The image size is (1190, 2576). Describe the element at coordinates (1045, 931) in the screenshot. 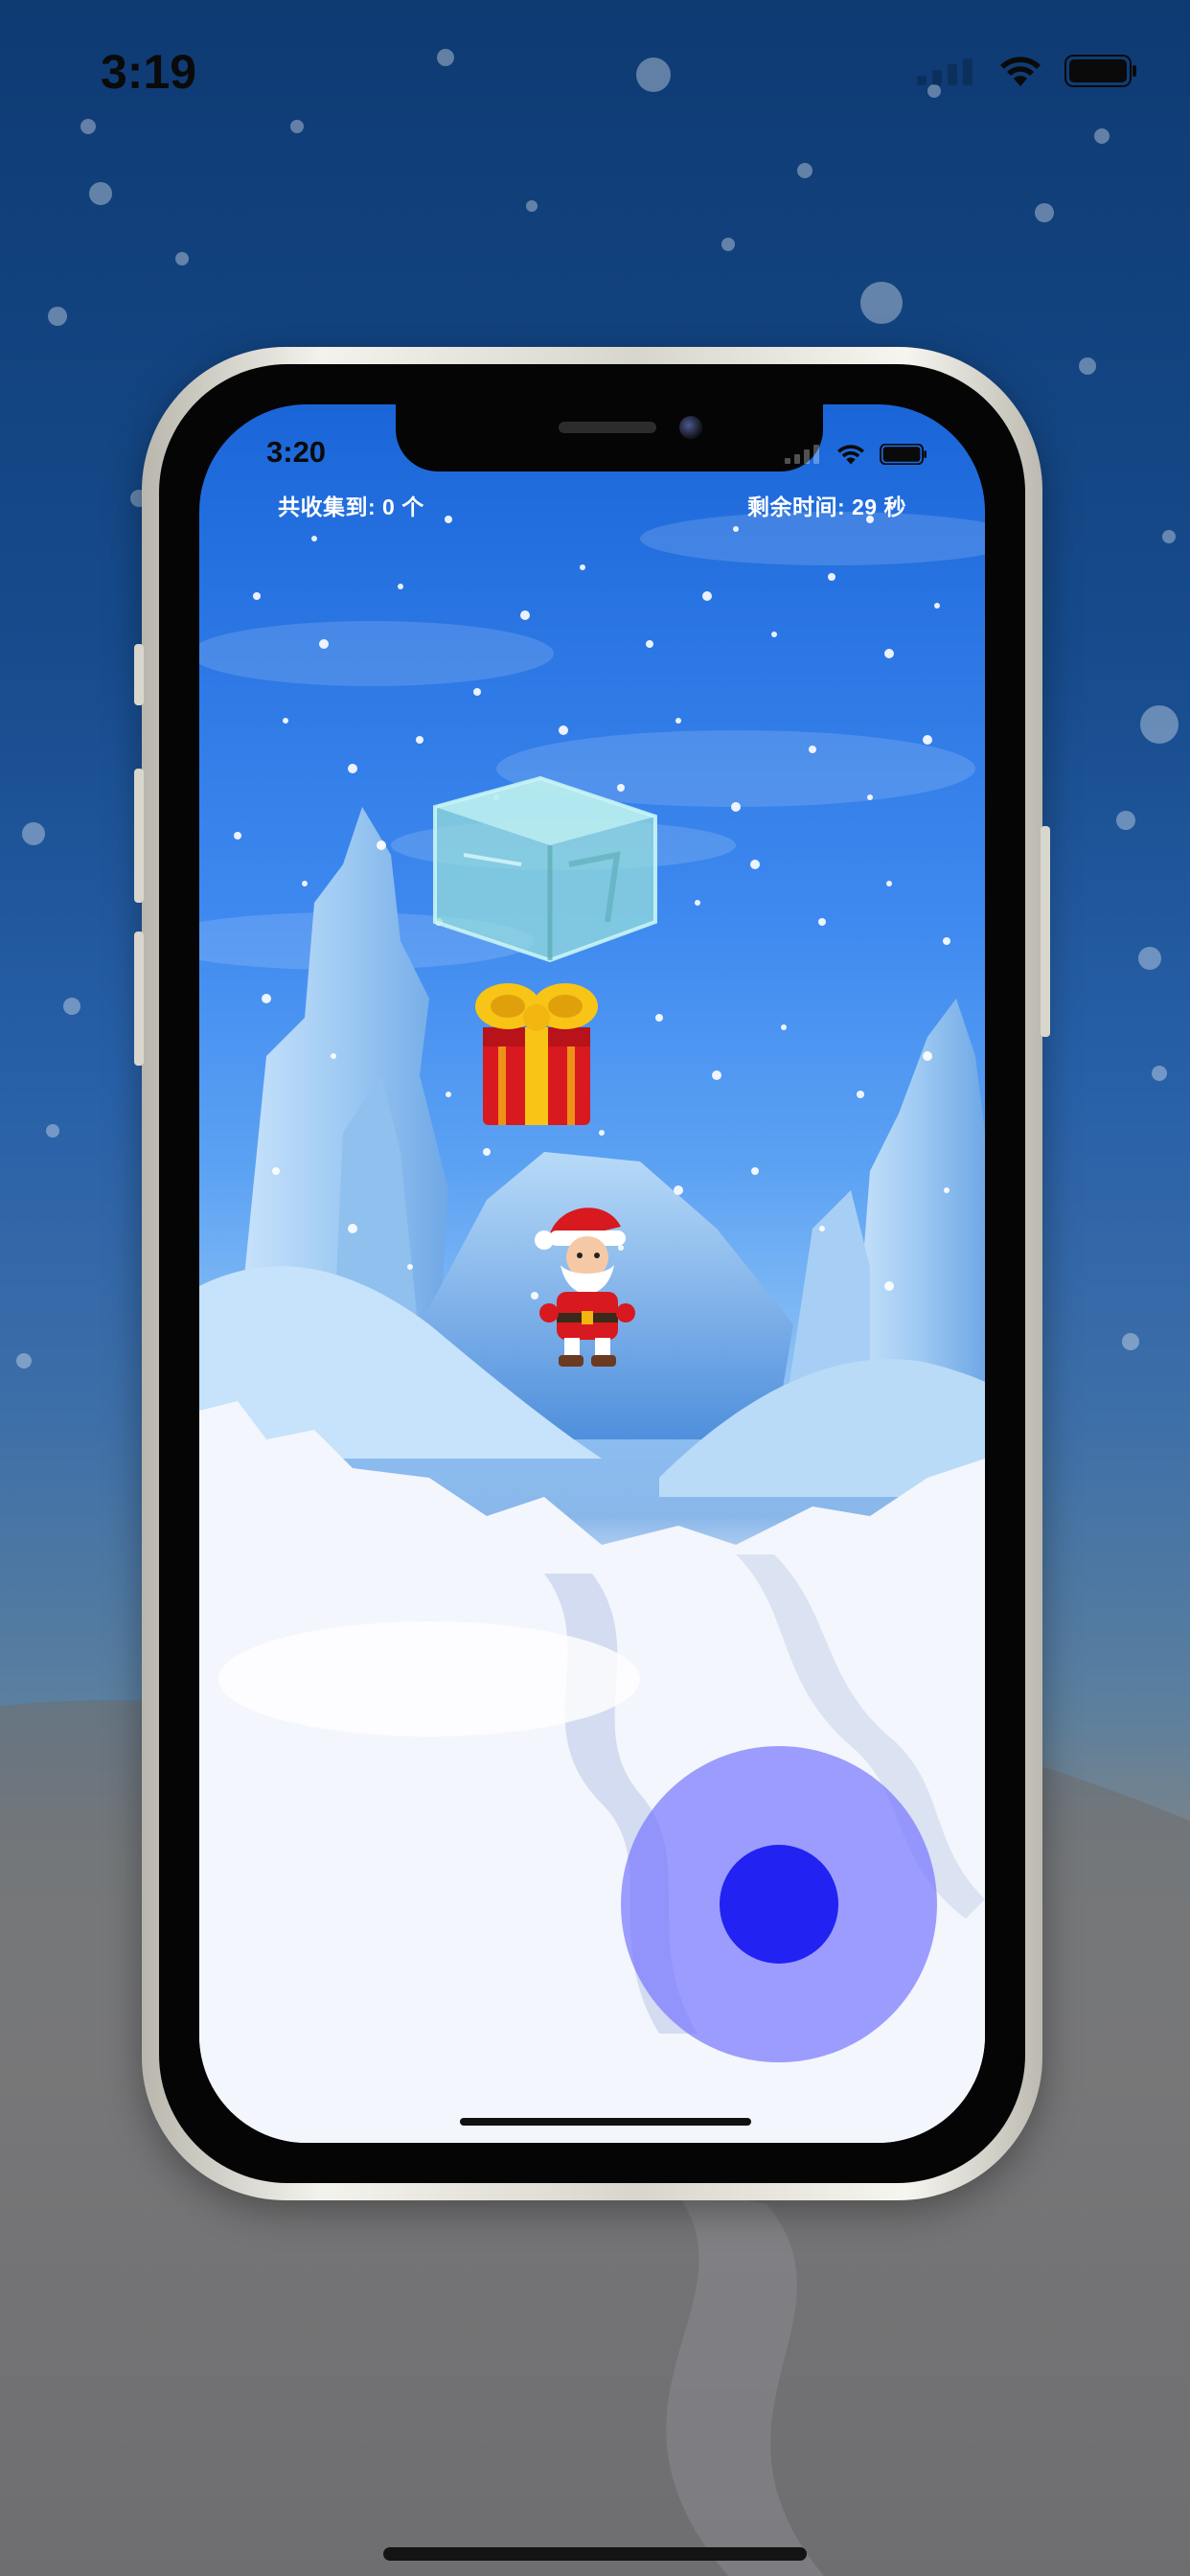

I see `side-button` at that location.